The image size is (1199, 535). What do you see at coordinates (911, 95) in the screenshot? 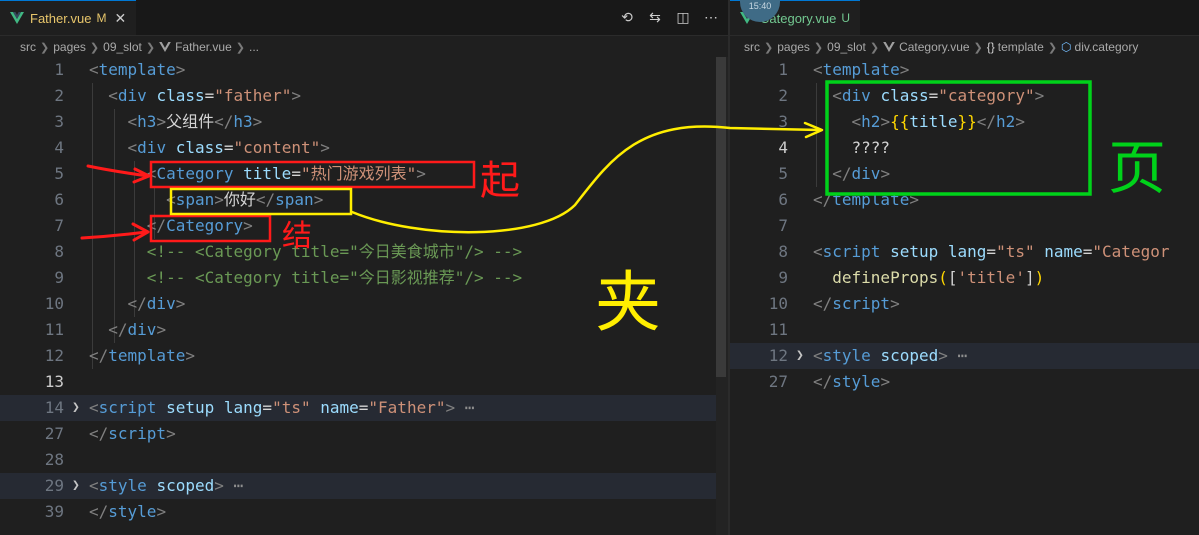
I see `code-line: 2 <div class="category">` at bounding box center [911, 95].